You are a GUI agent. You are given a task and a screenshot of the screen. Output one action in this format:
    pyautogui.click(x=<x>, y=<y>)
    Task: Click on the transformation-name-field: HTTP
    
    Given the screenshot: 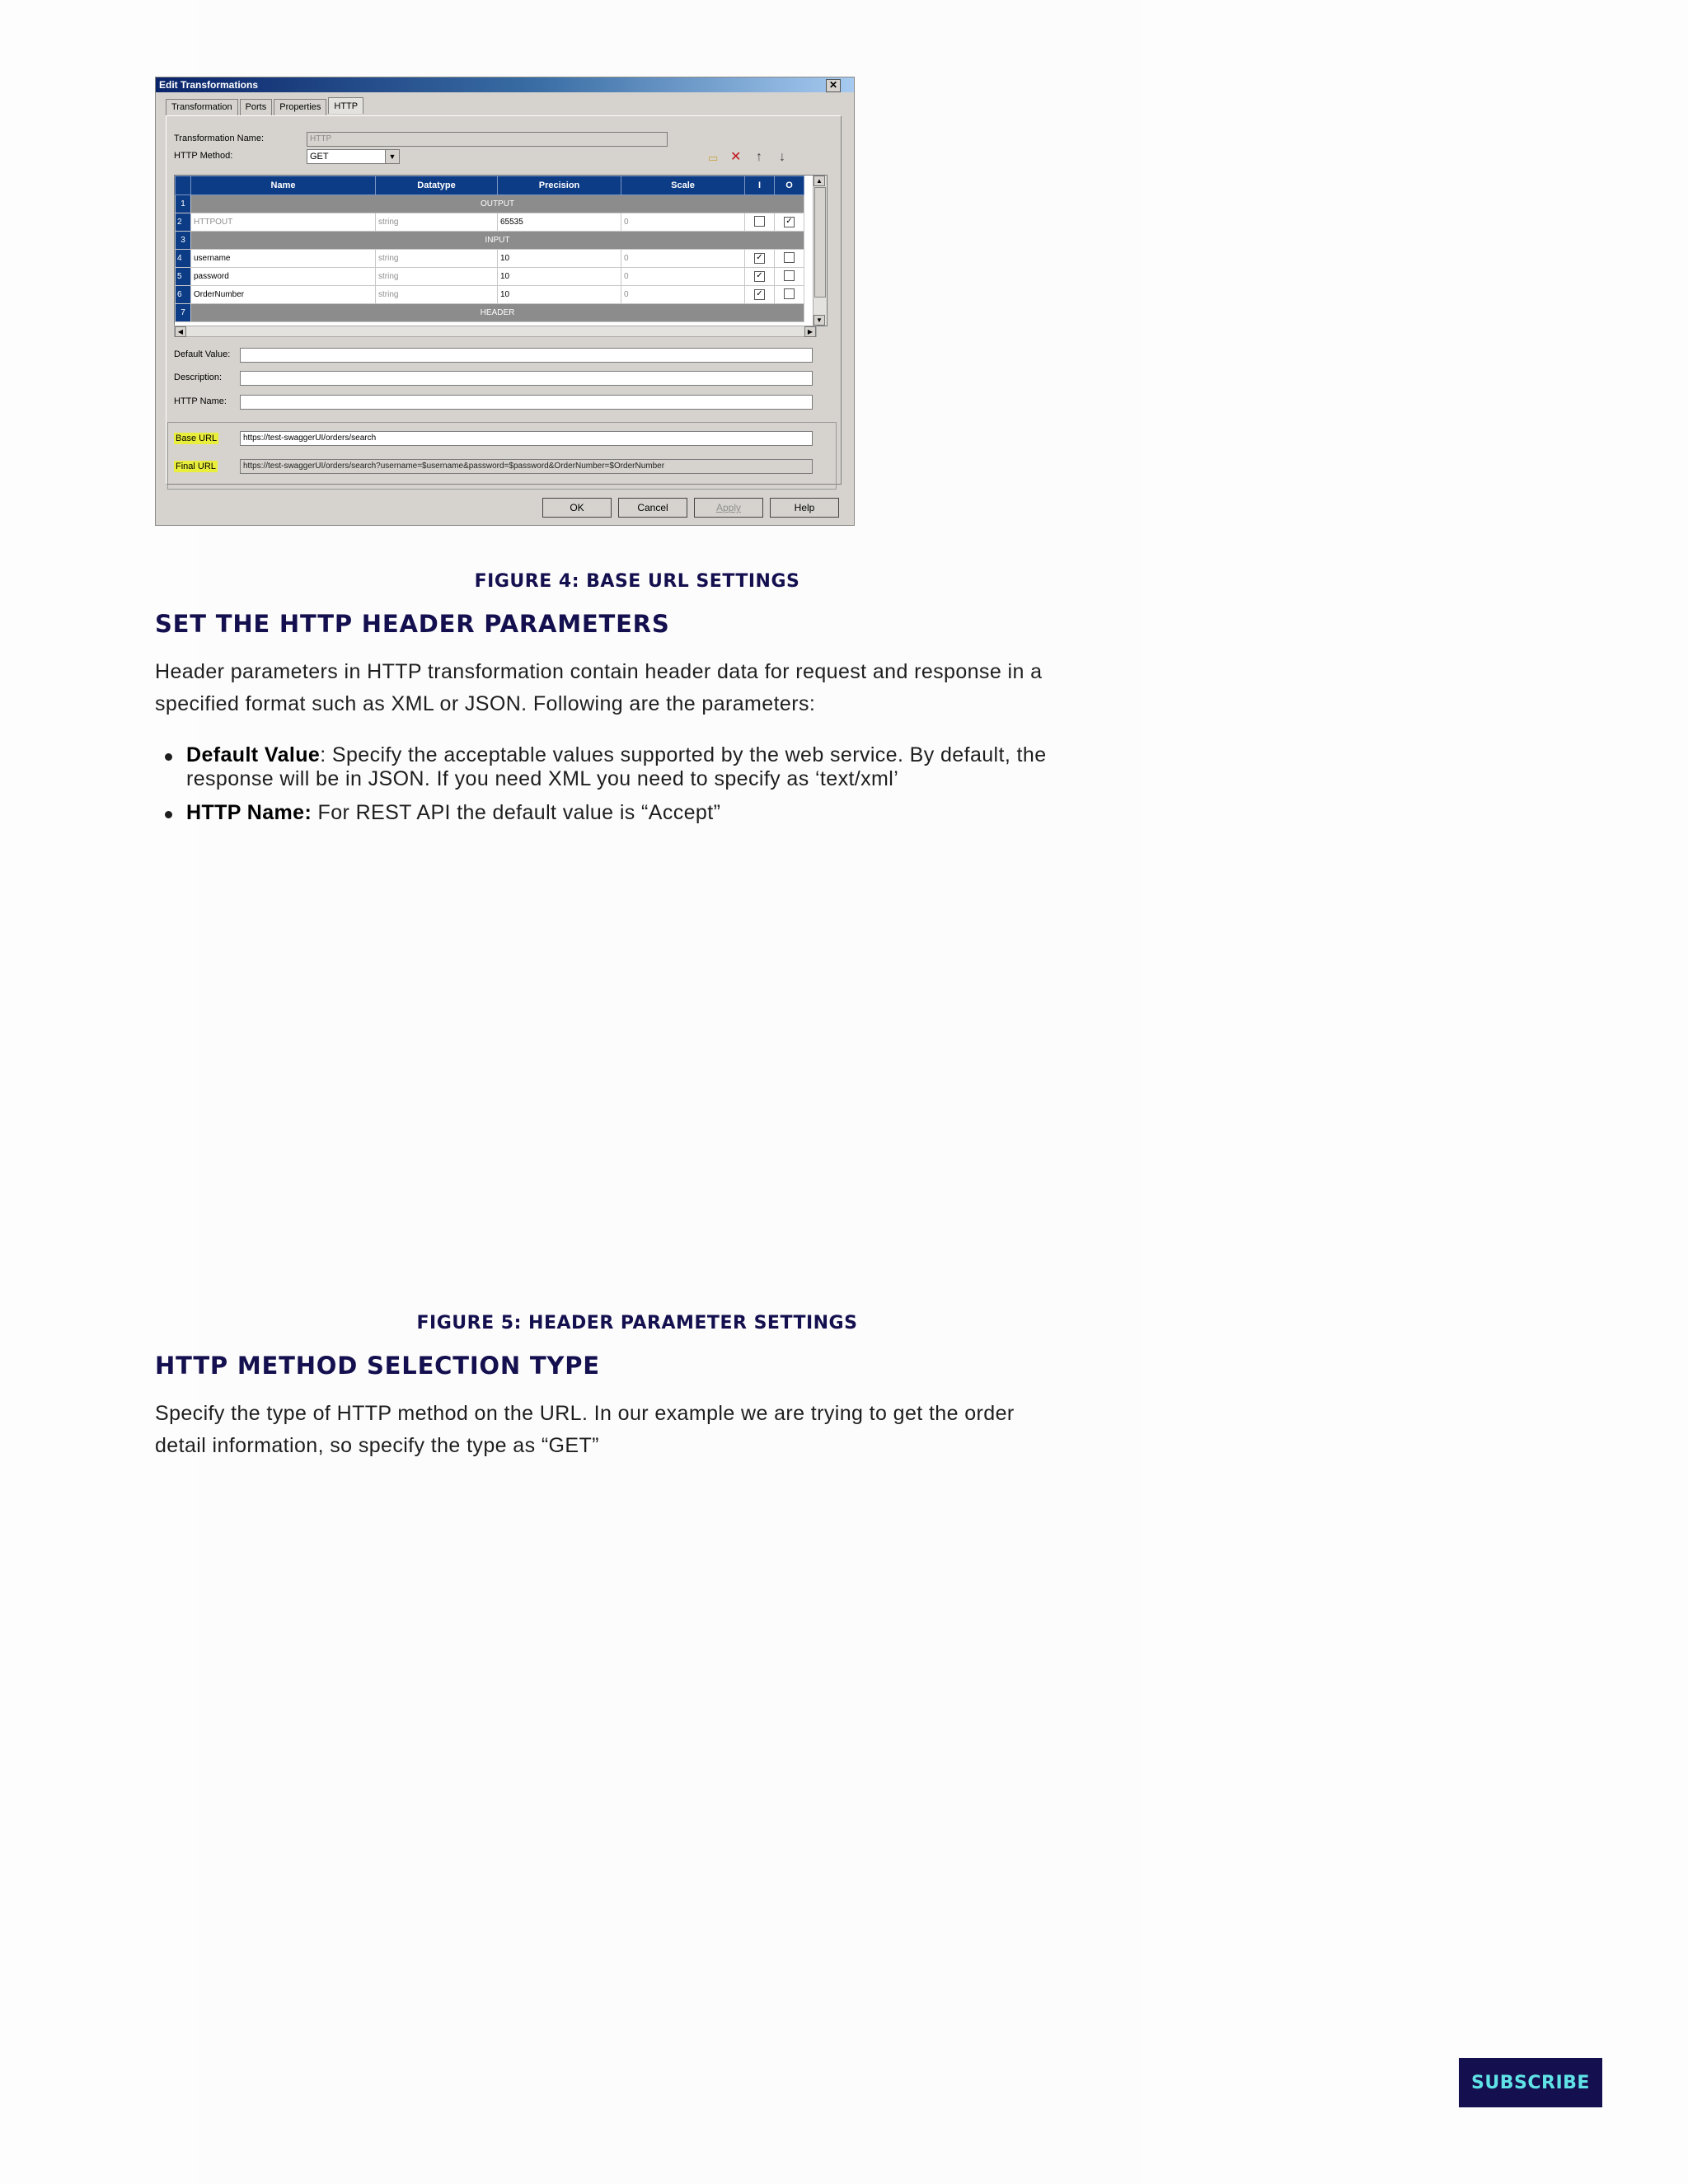 What is the action you would take?
    pyautogui.click(x=488, y=139)
    